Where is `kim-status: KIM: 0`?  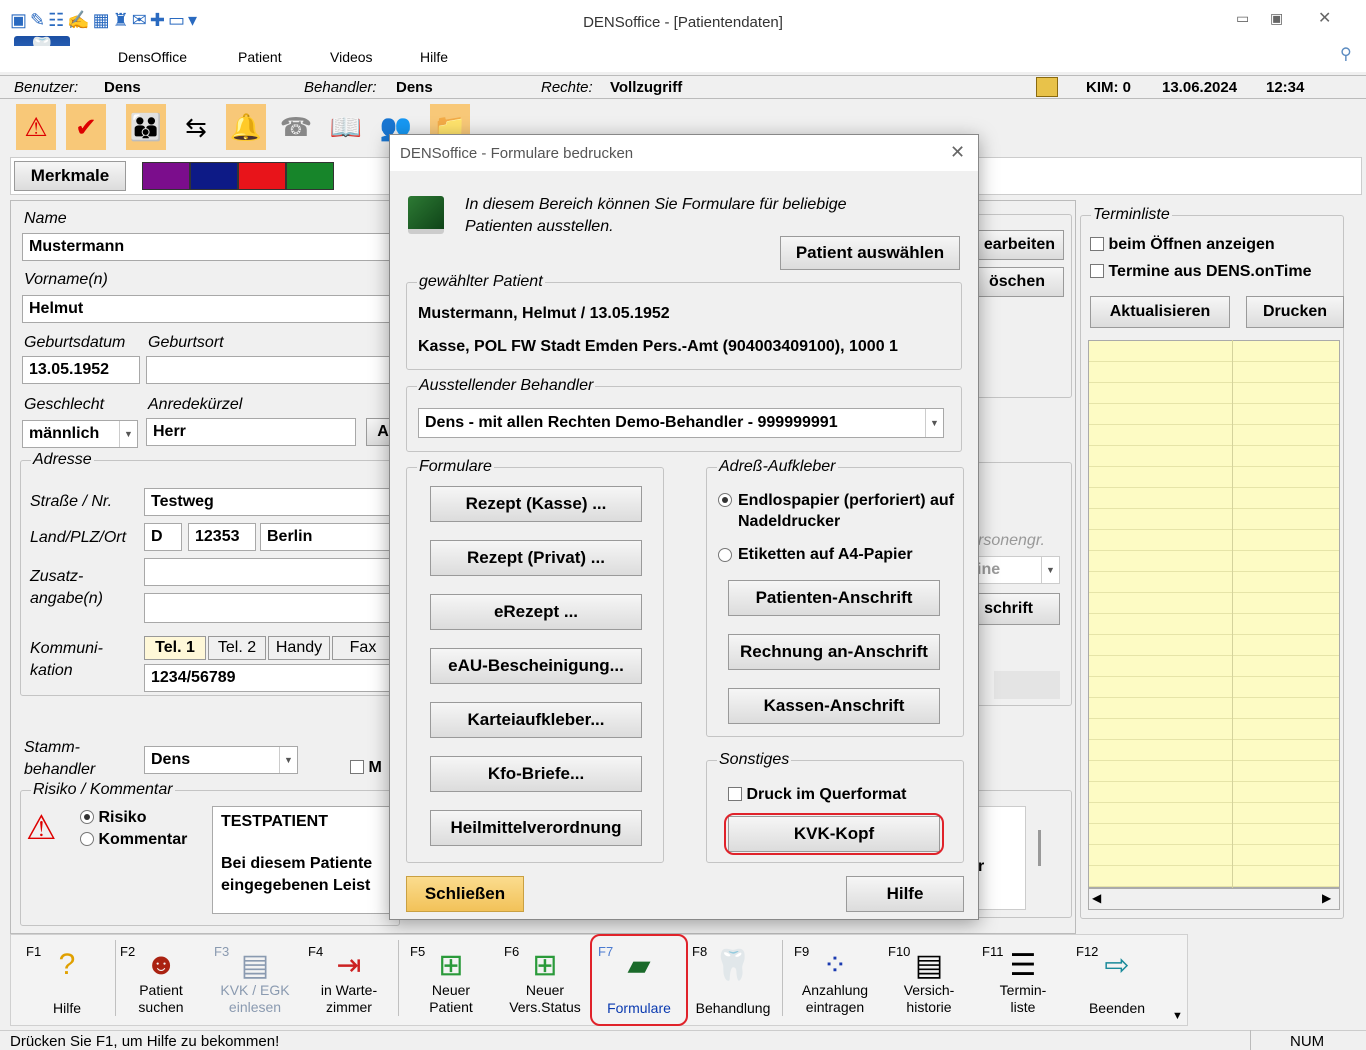 kim-status: KIM: 0 is located at coordinates (1108, 87).